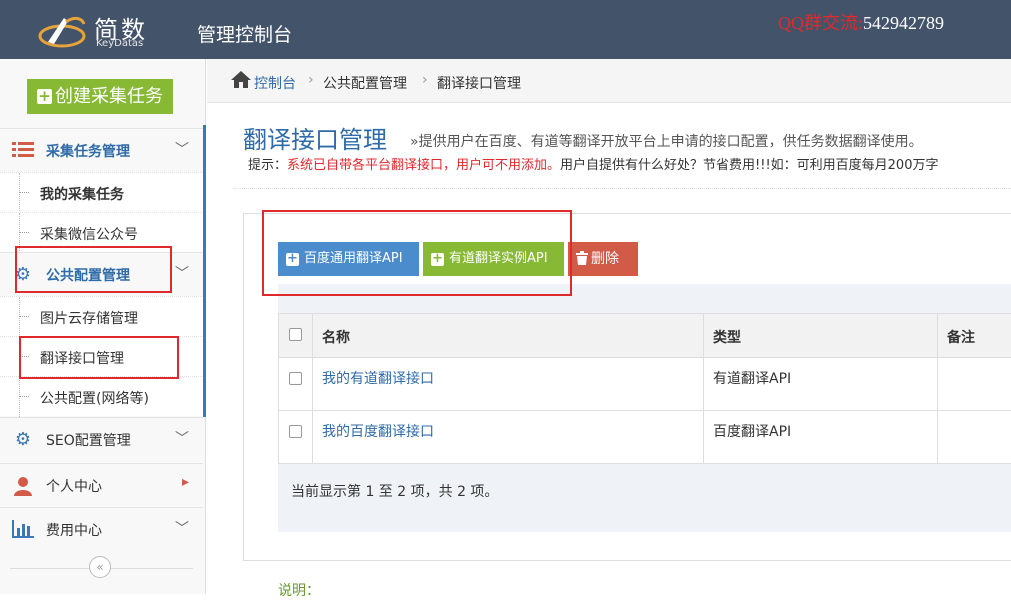 The height and width of the screenshot is (600, 1011). What do you see at coordinates (507, 437) in the screenshot?
I see `name-cell: 我的百度翻译接口` at bounding box center [507, 437].